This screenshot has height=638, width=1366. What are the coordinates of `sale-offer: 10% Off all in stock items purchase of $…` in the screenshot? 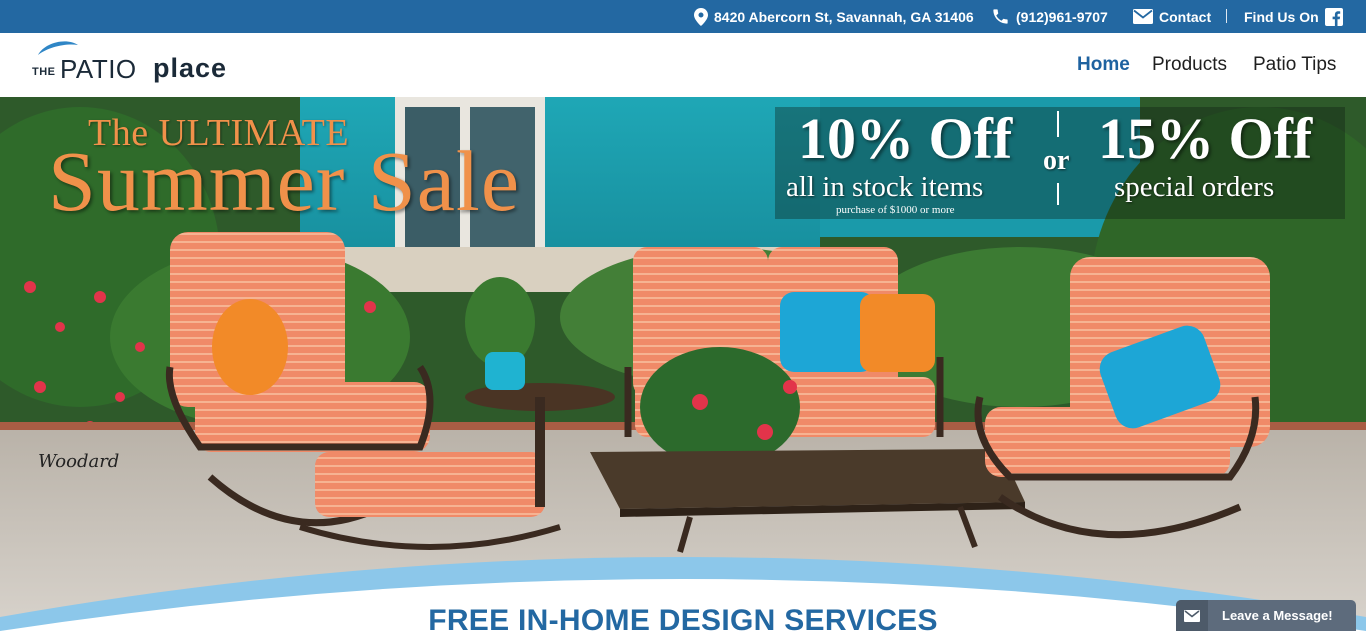 It's located at (1060, 162).